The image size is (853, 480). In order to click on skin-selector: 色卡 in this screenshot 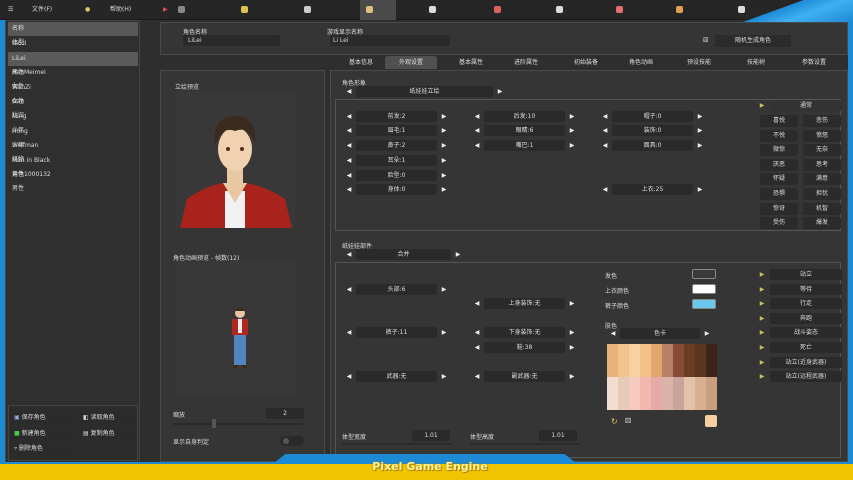, I will do `click(660, 333)`.